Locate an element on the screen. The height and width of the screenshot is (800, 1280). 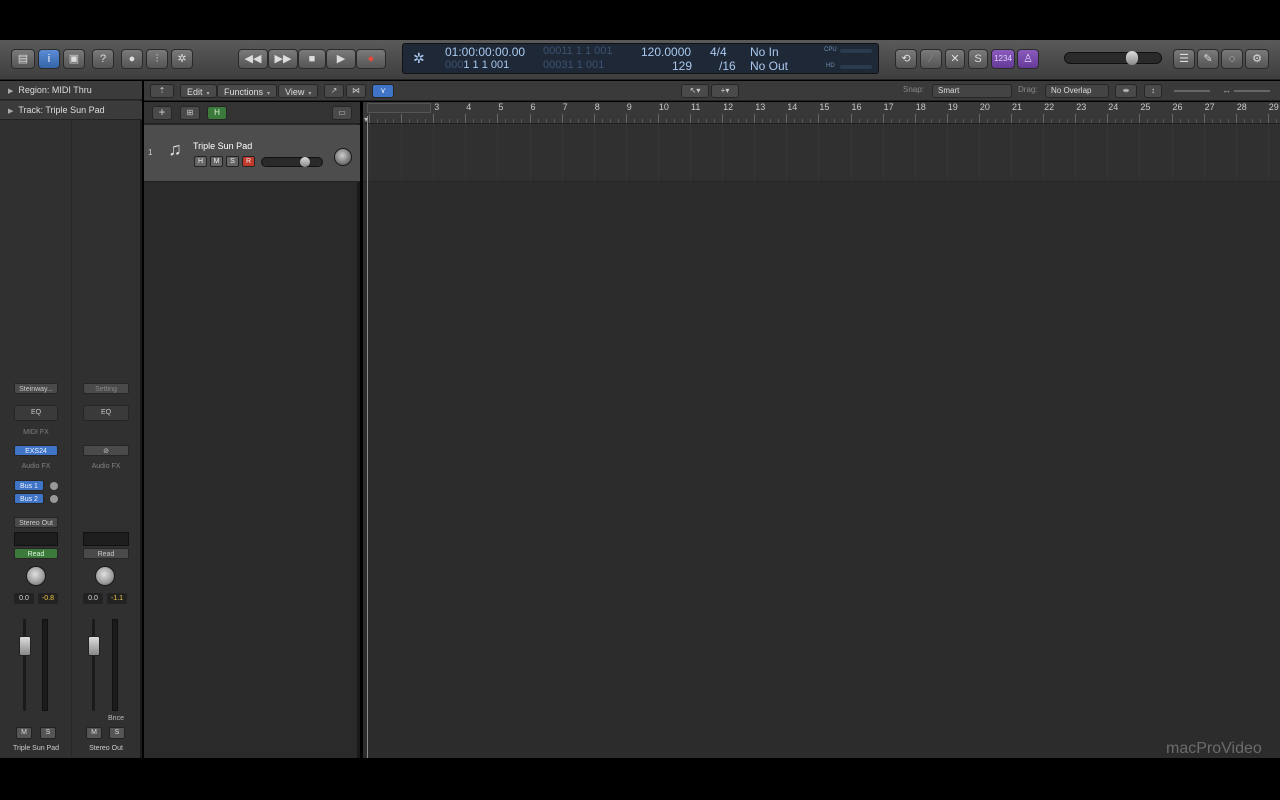
hide-tracks-button: H is located at coordinates (217, 113).